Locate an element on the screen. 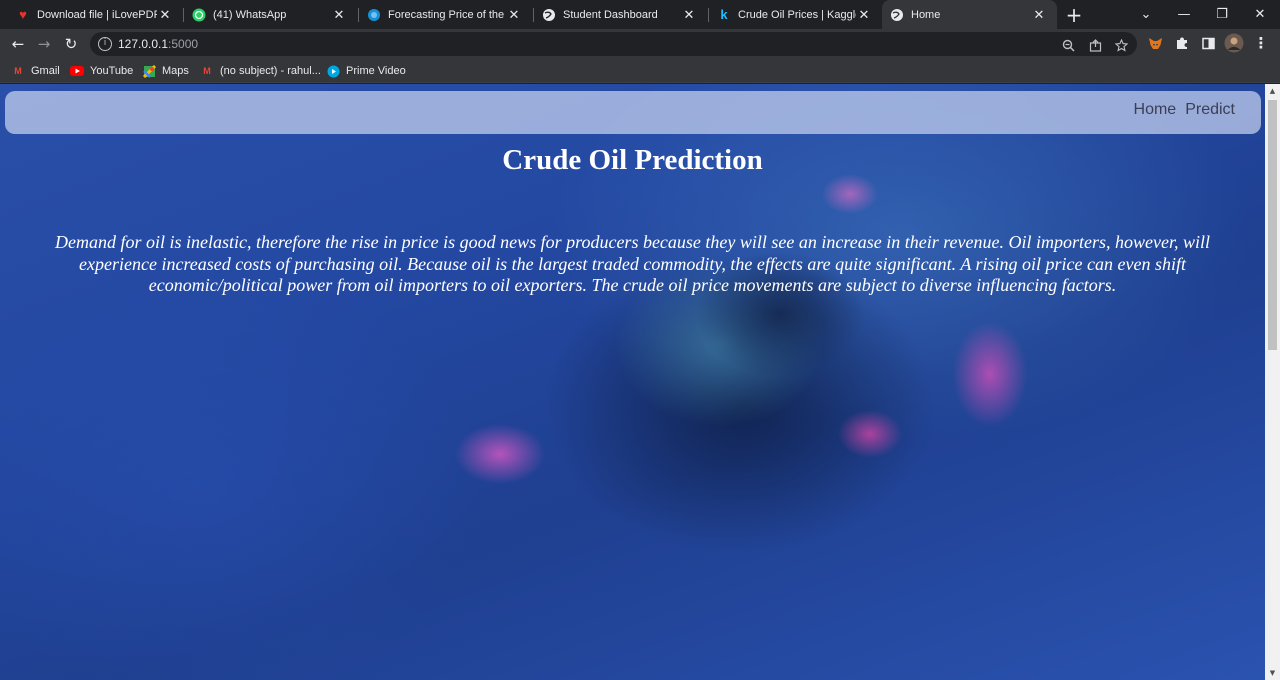 This screenshot has height=680, width=1280. nav-predict-link: Predict is located at coordinates (1210, 110).